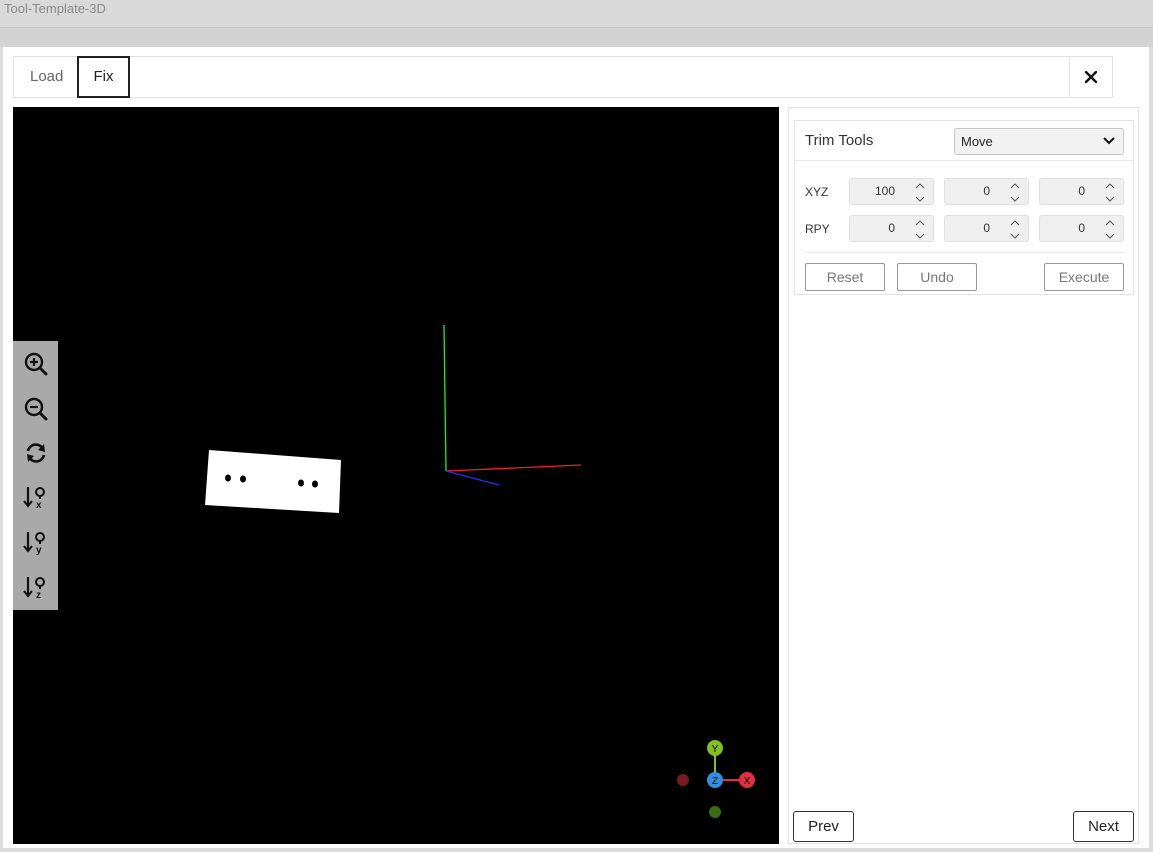 The height and width of the screenshot is (852, 1153). I want to click on point-cloud-object, so click(273, 481).